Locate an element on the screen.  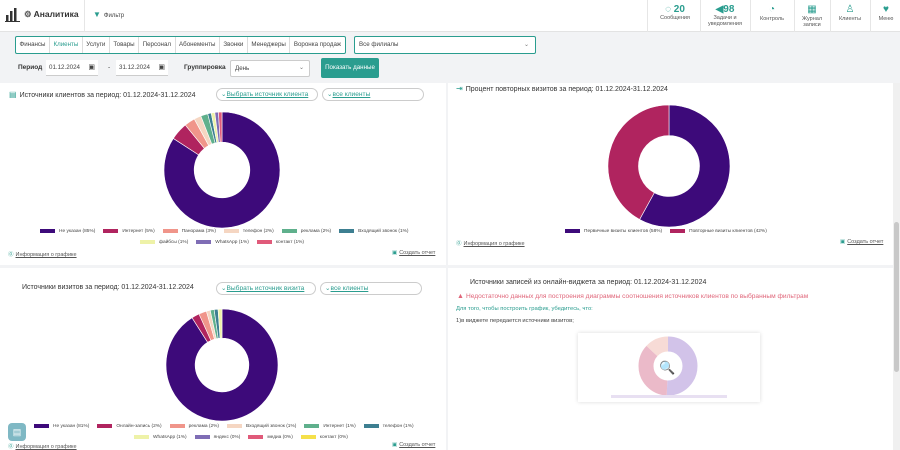
period-dash: - is located at coordinates (109, 67).